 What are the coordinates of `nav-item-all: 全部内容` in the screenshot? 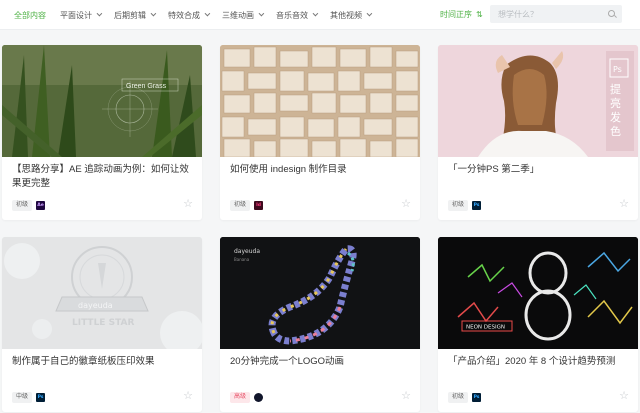 It's located at (30, 15).